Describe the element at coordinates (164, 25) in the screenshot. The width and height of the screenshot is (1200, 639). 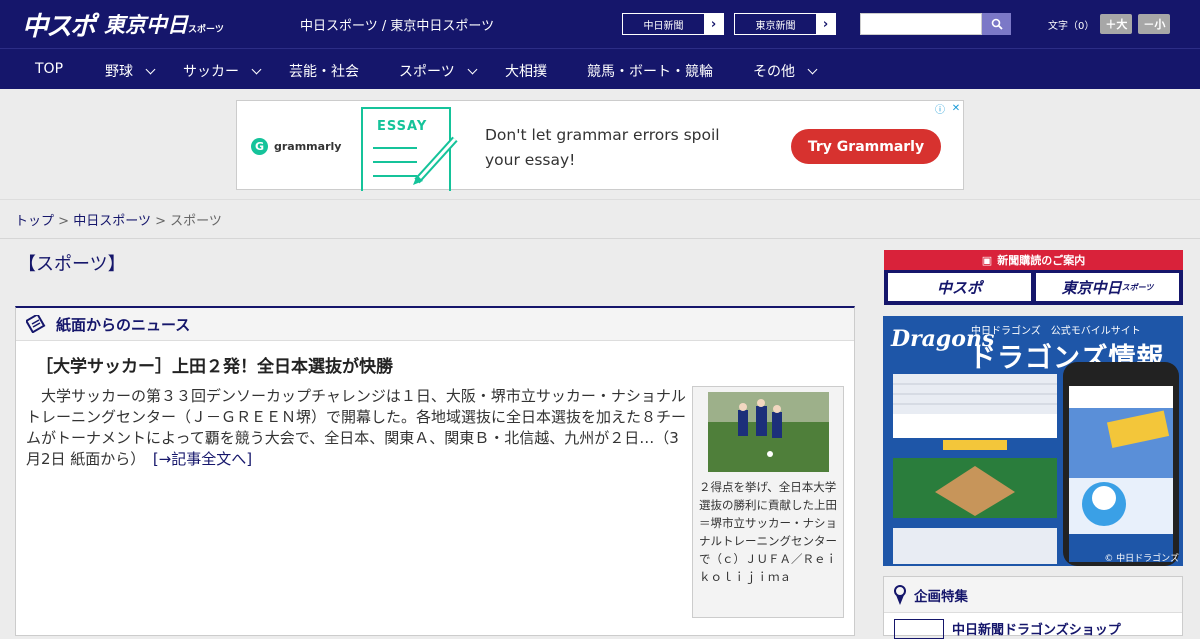
I see `tokyo-chunichi-logo: 東京中日スポーツ` at that location.